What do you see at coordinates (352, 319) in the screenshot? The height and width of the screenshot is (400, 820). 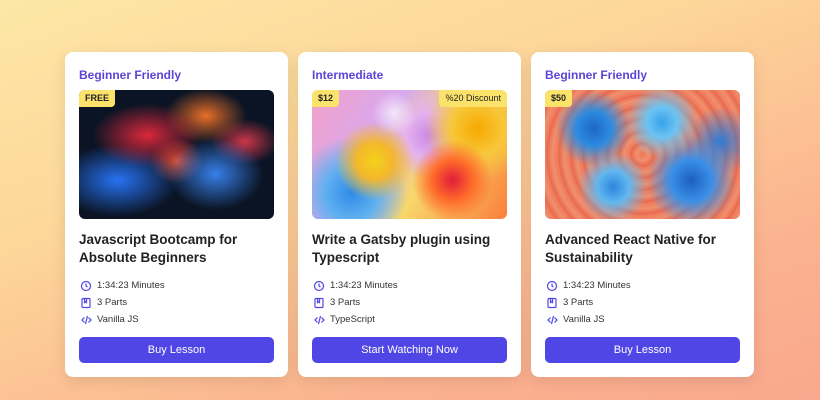 I see `tech-text: TypeScript` at bounding box center [352, 319].